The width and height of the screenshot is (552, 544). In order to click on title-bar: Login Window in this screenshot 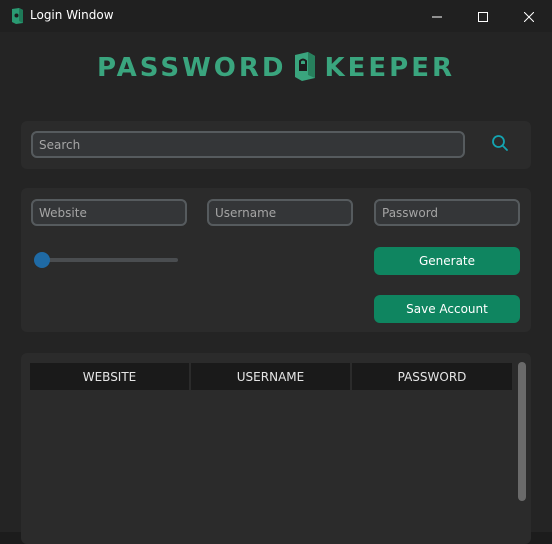, I will do `click(276, 16)`.